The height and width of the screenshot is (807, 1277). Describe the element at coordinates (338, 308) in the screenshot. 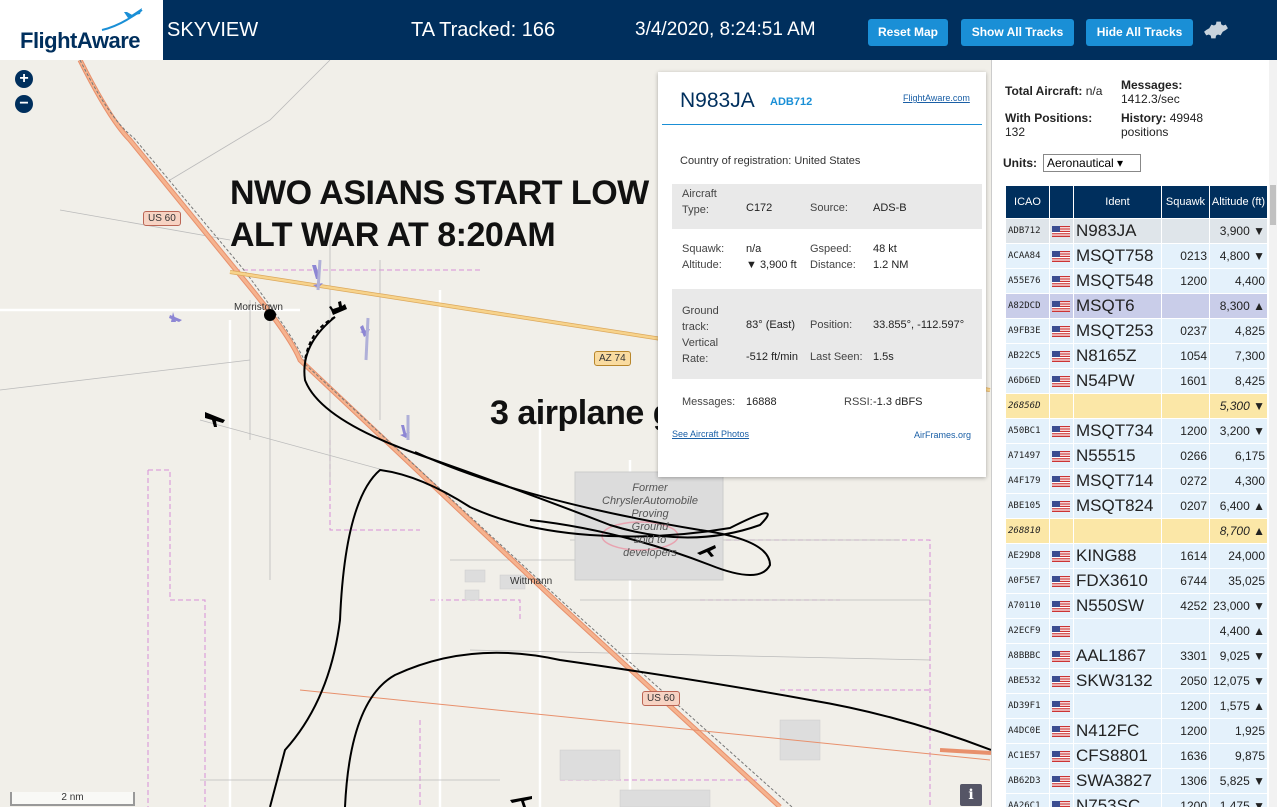

I see `aircraft-icon` at that location.